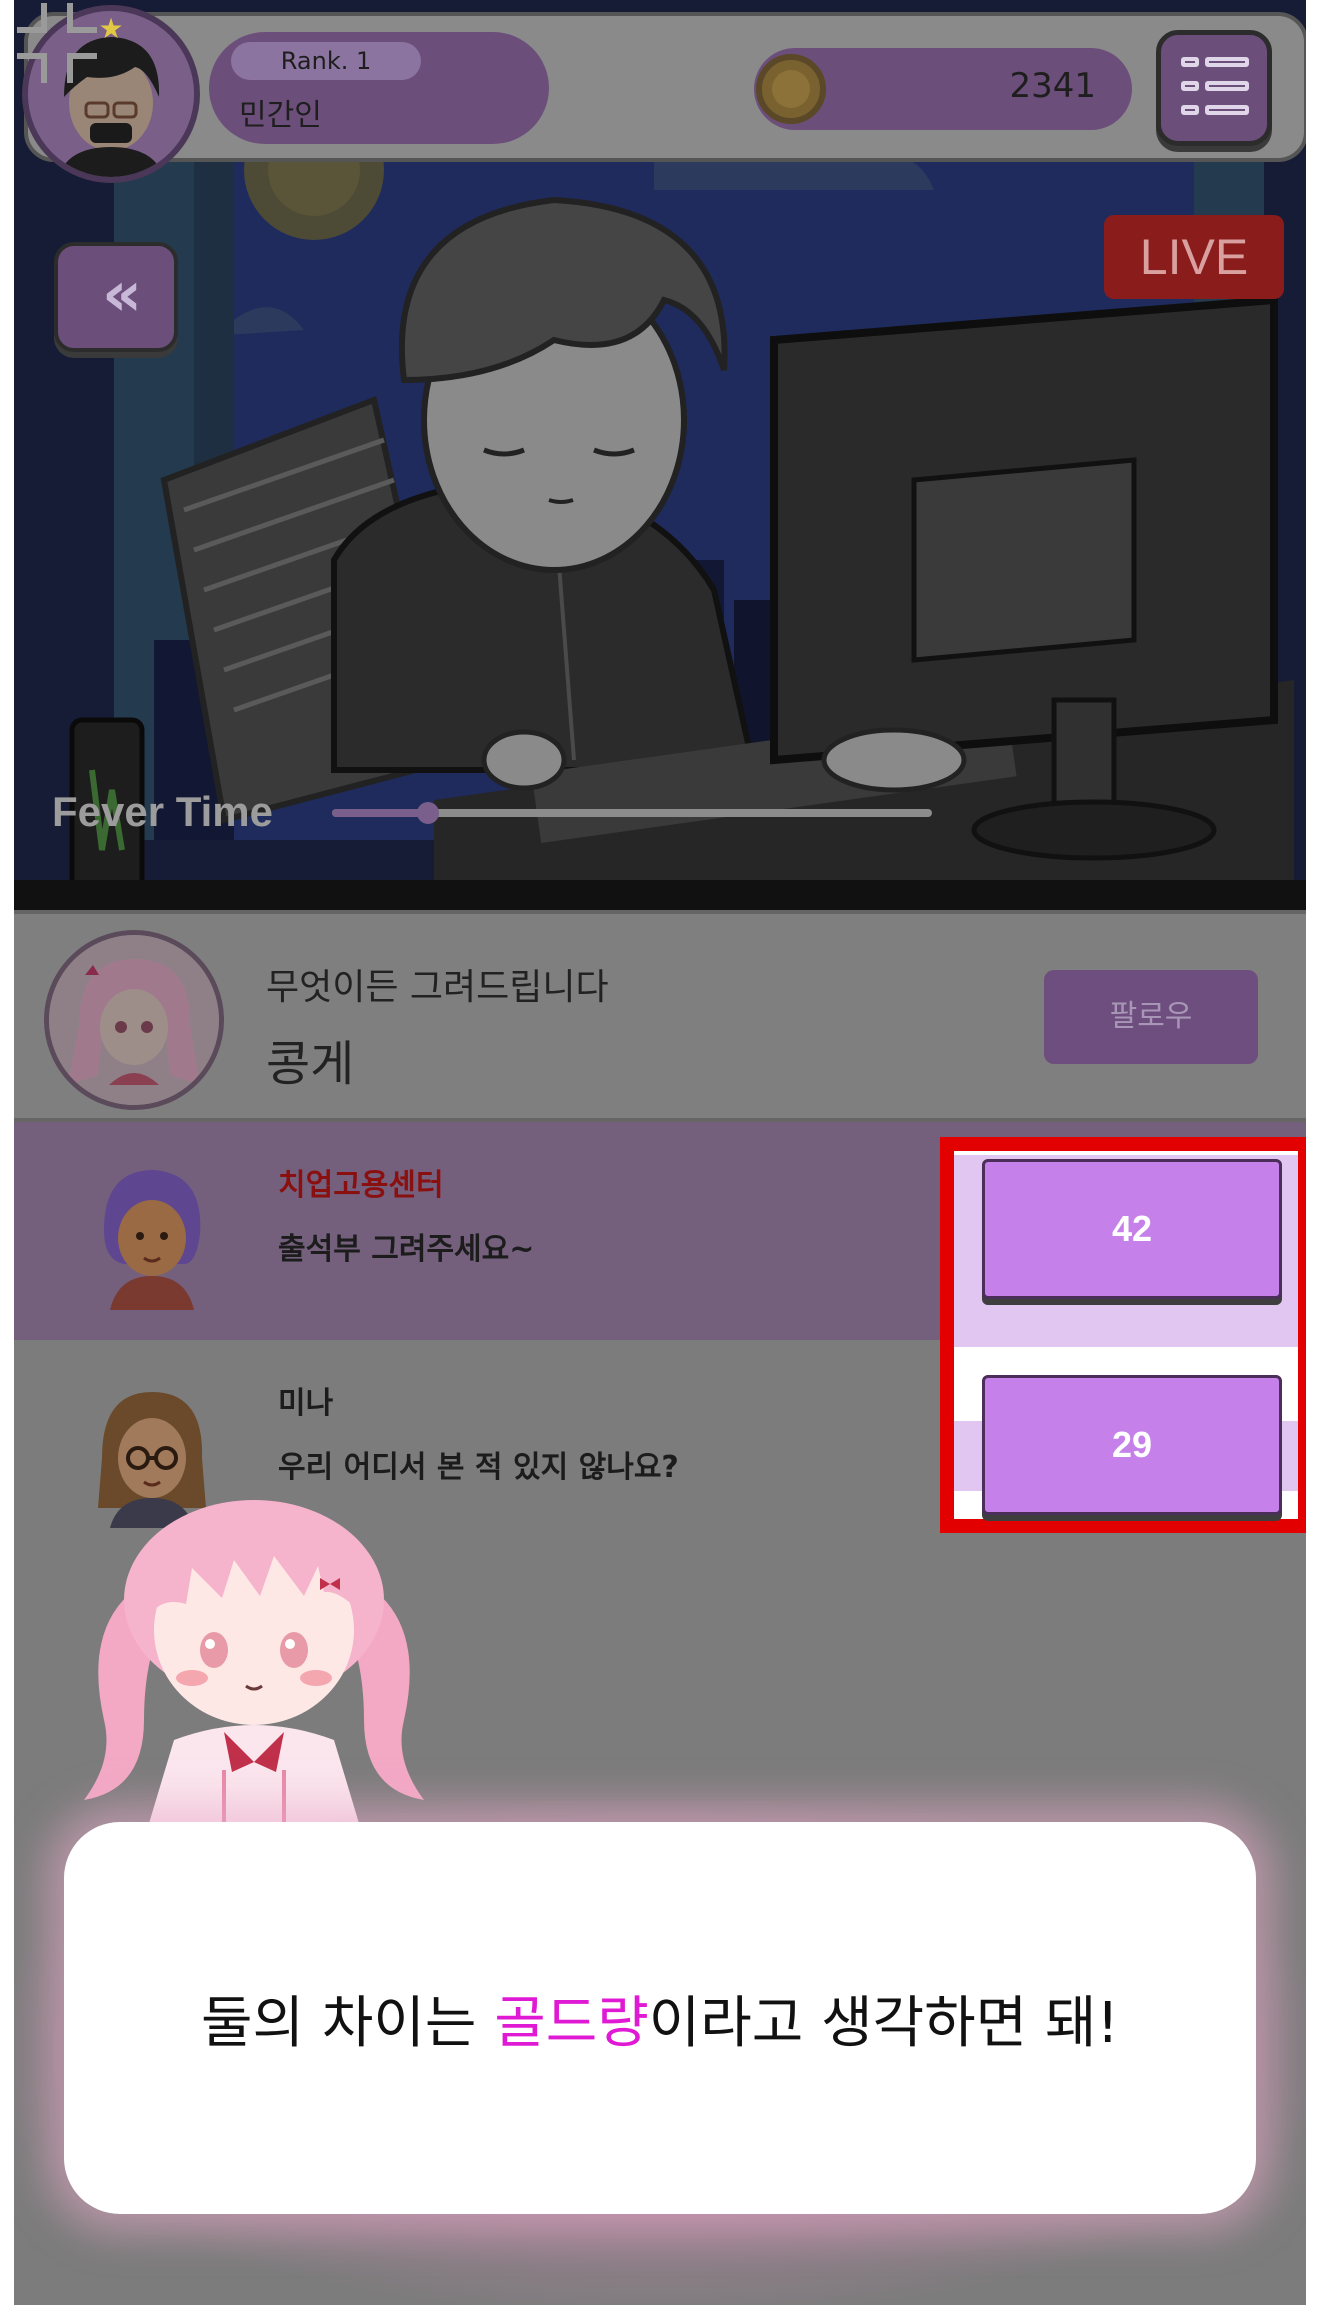  Describe the element at coordinates (883, 2023) in the screenshot. I see `dialog-text-after: 이라고 생각하면 돼!` at that location.